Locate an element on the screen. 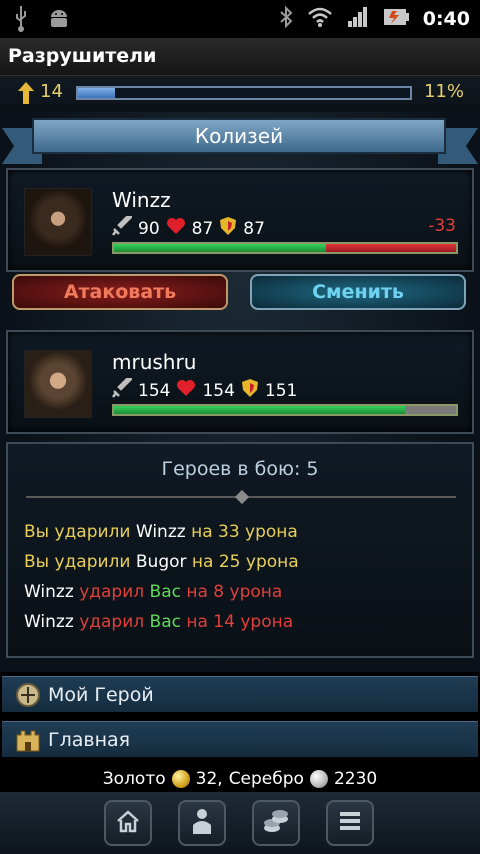 The height and width of the screenshot is (854, 480). log-entry: Вы ударили Bugor на 25 урона is located at coordinates (161, 562).